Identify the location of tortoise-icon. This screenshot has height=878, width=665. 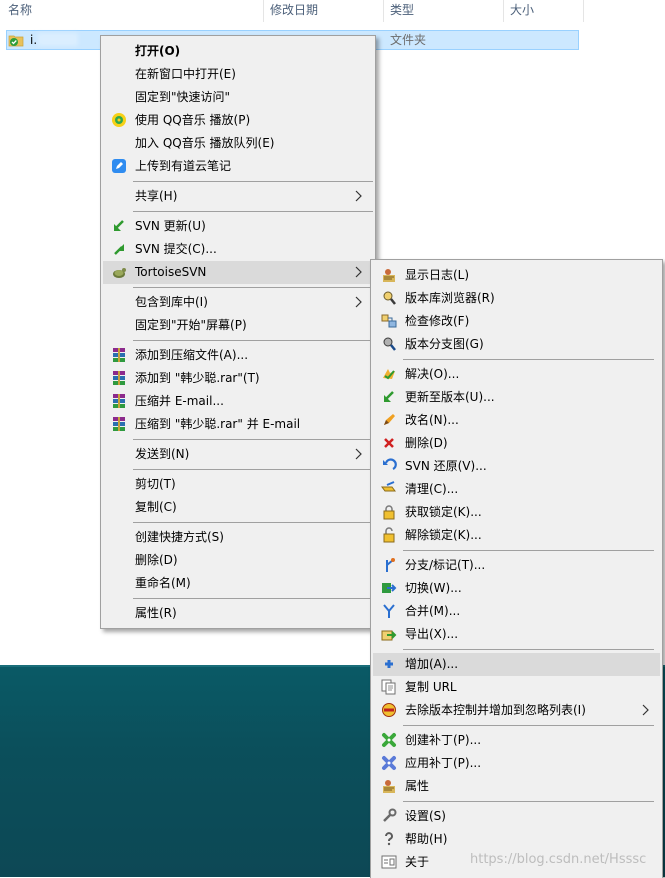
(119, 273).